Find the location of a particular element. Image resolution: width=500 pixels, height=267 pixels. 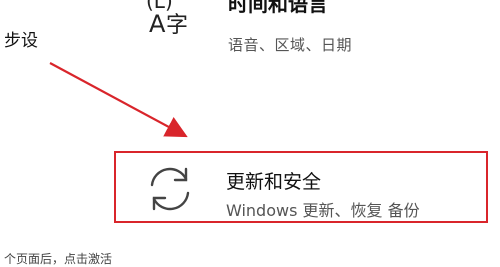

time-language-icon: (L) A 字 is located at coordinates (170, 24).